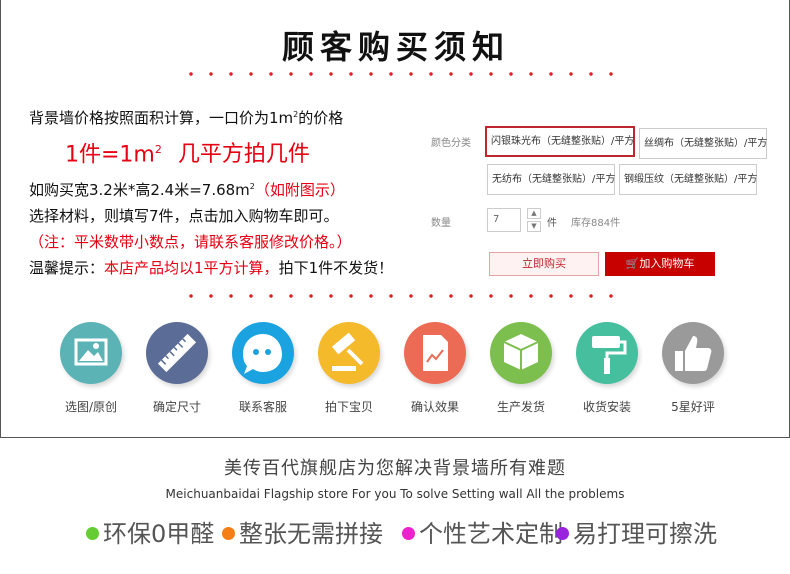 This screenshot has height=574, width=790. I want to click on feature-custom: 个性艺术定制, so click(482, 534).